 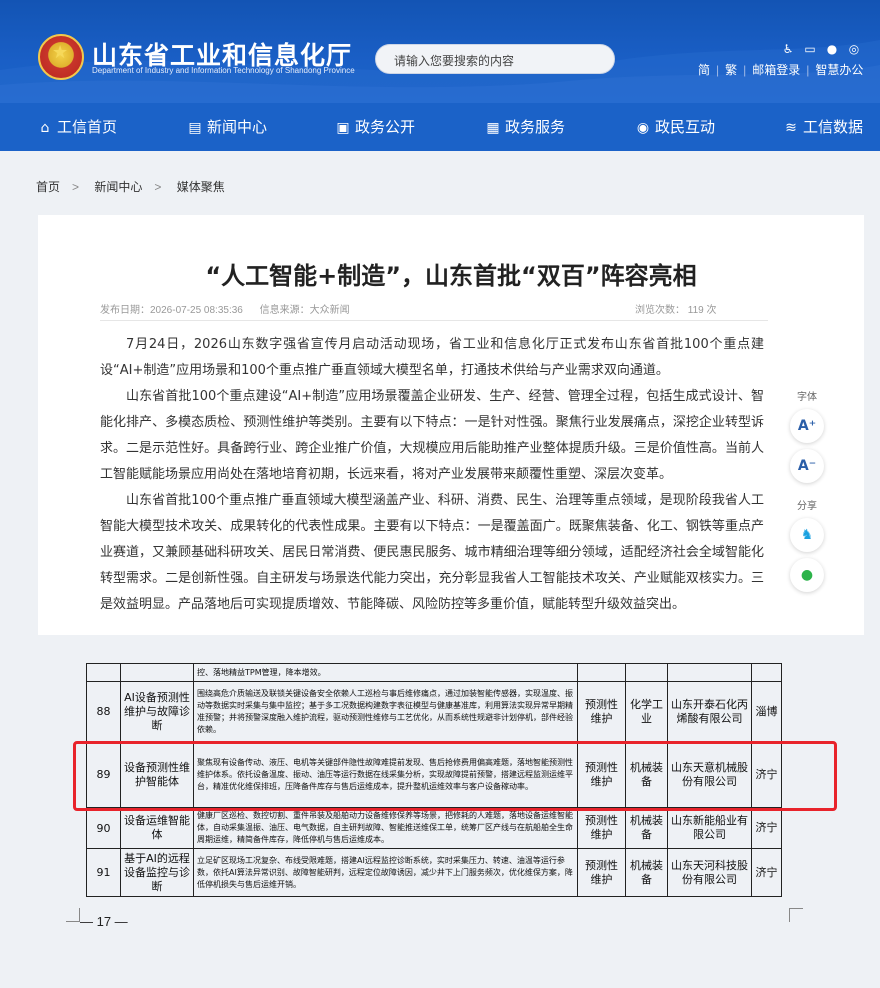 I want to click on search-placeholder: 请输入您要搜索的内容, so click(x=454, y=61).